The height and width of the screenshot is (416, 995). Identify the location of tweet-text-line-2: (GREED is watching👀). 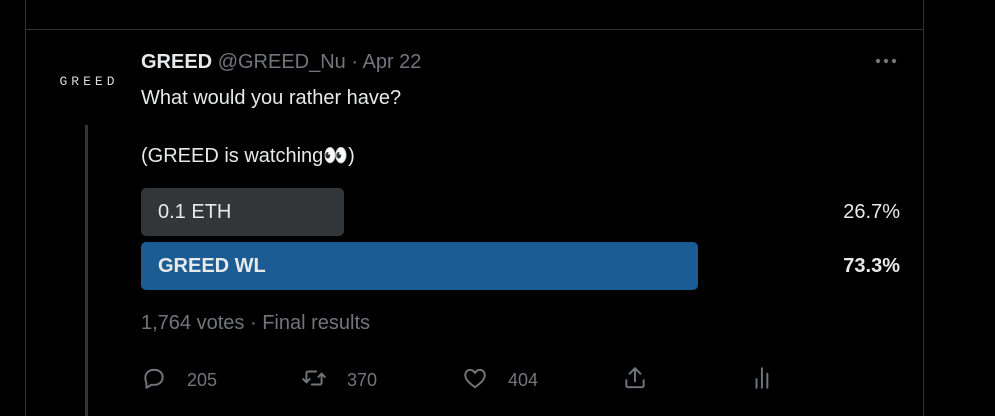
(248, 156).